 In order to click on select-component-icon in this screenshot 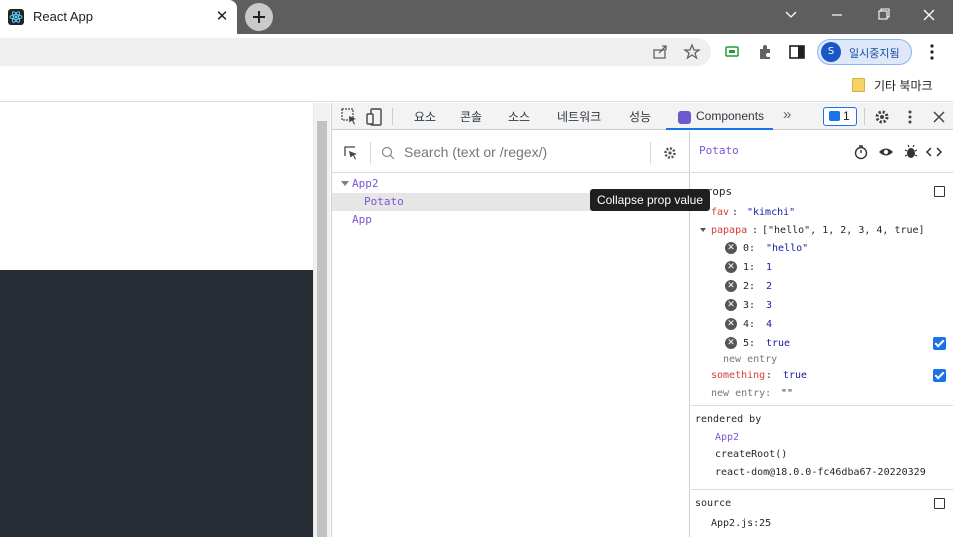, I will do `click(352, 154)`.